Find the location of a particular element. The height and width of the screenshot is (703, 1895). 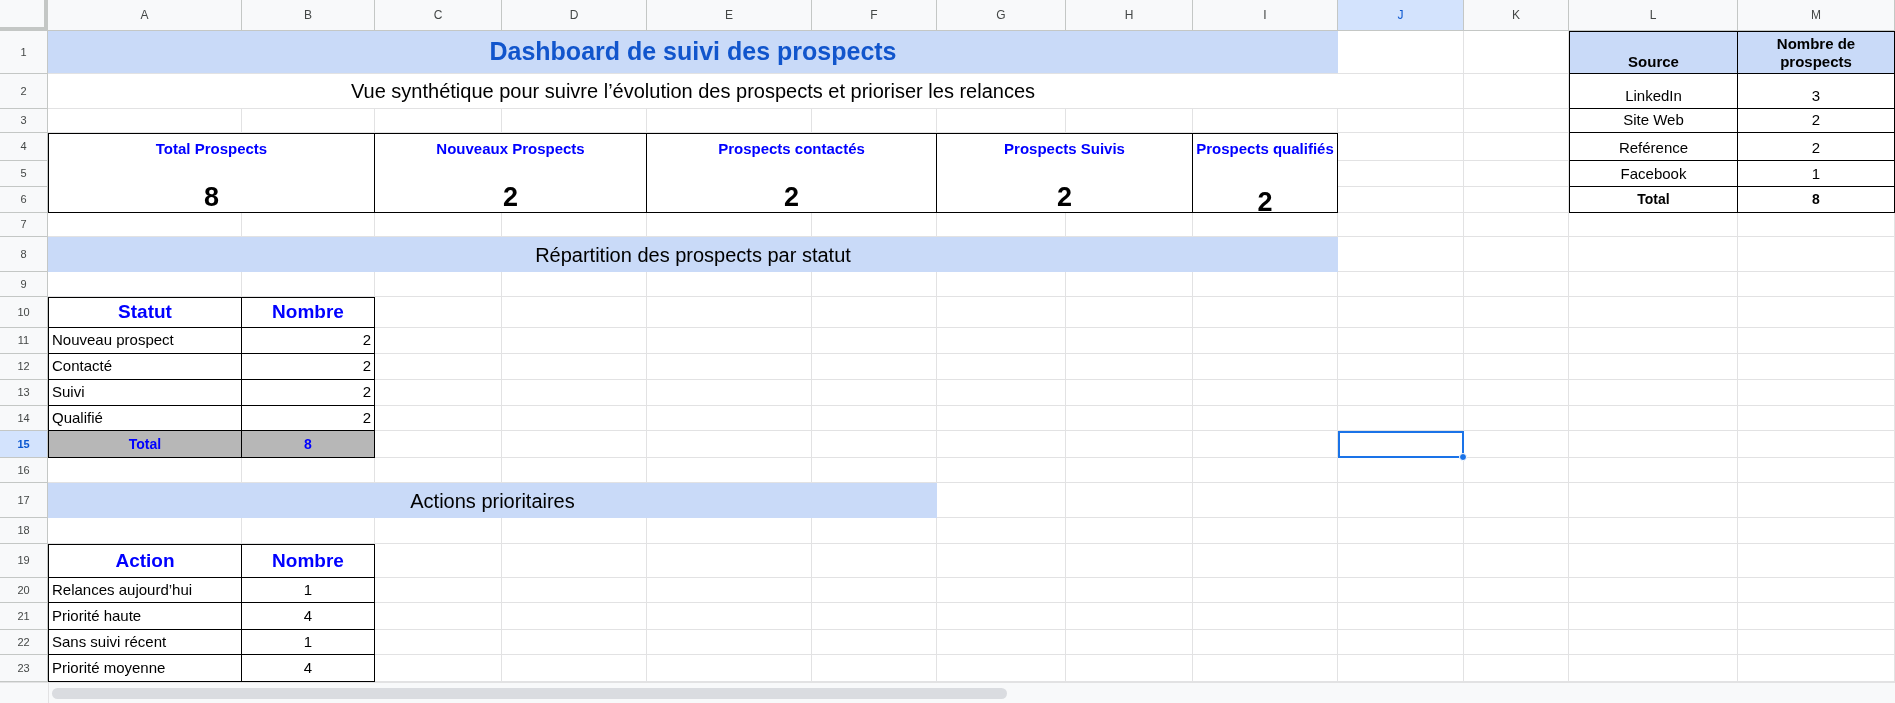

horizontal-scrollbar is located at coordinates (971, 692).